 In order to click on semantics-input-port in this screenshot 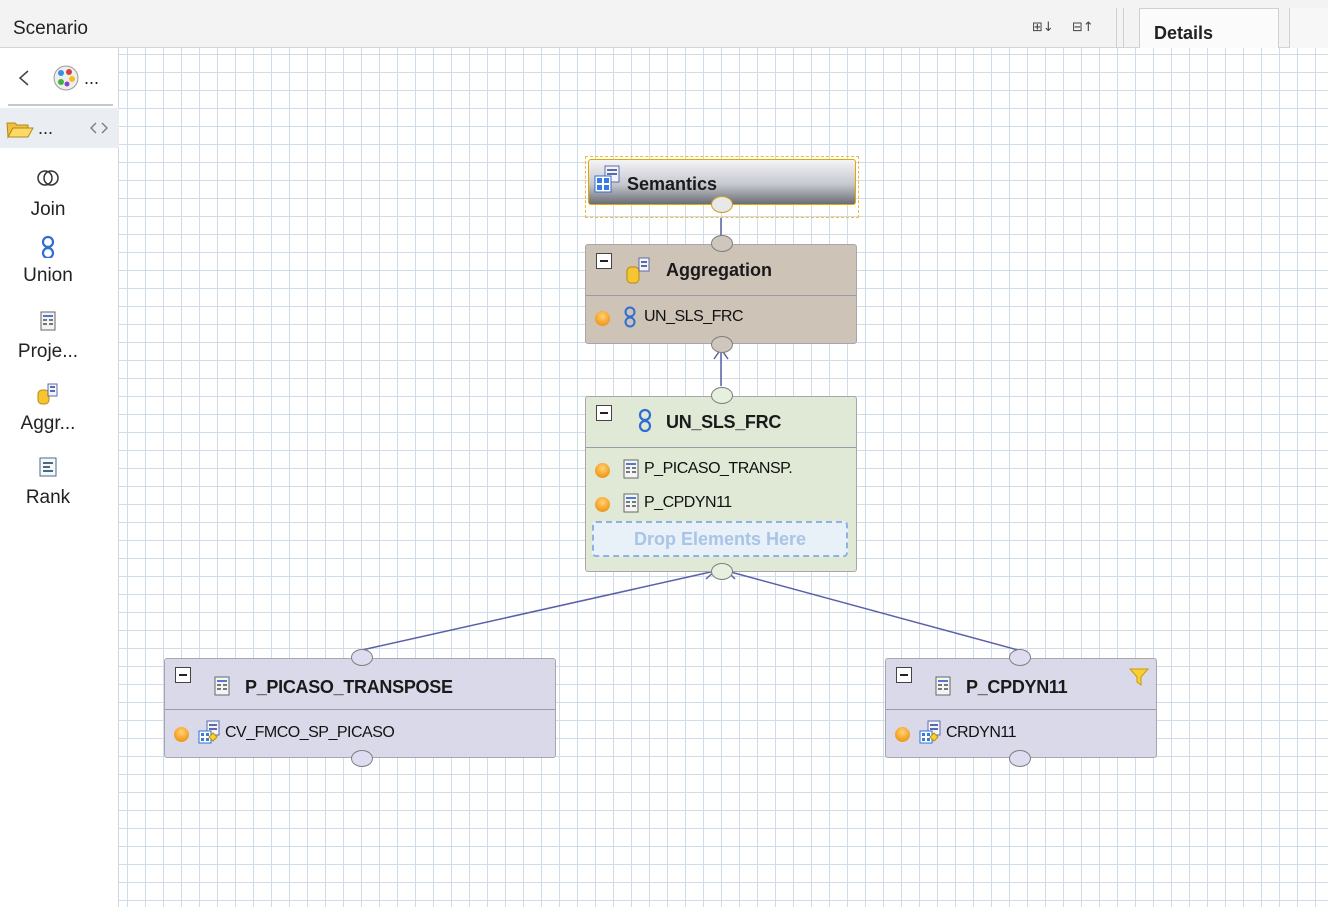, I will do `click(722, 204)`.